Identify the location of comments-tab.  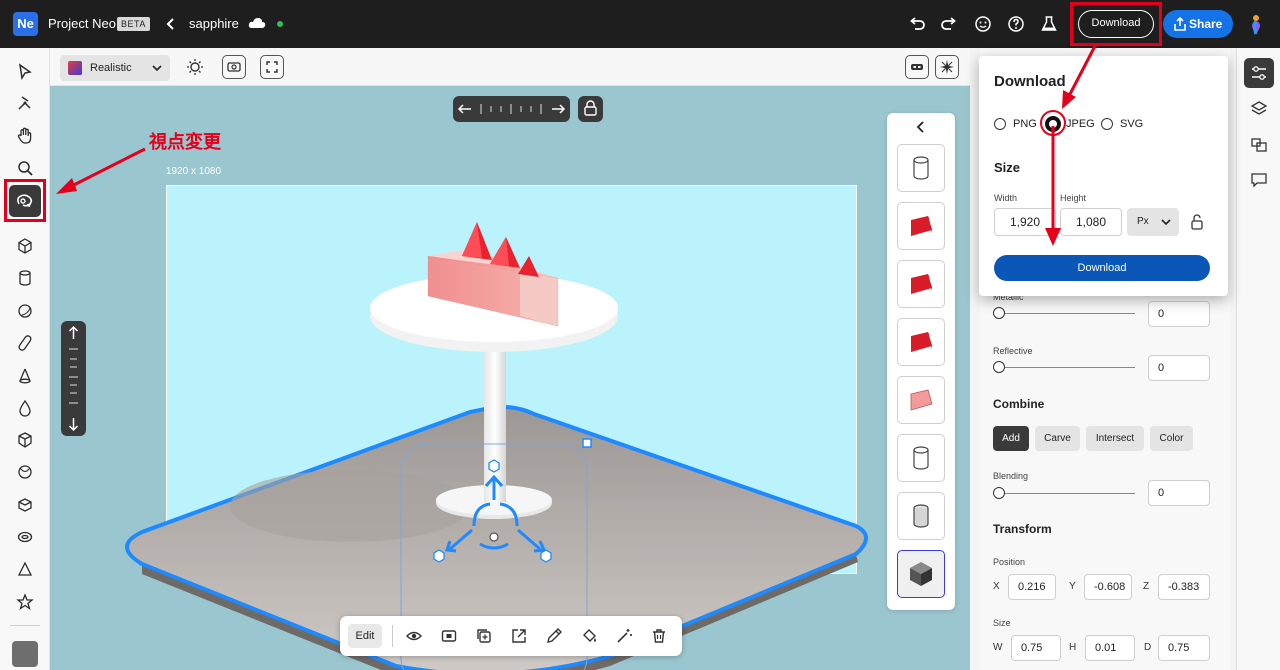
(1259, 180).